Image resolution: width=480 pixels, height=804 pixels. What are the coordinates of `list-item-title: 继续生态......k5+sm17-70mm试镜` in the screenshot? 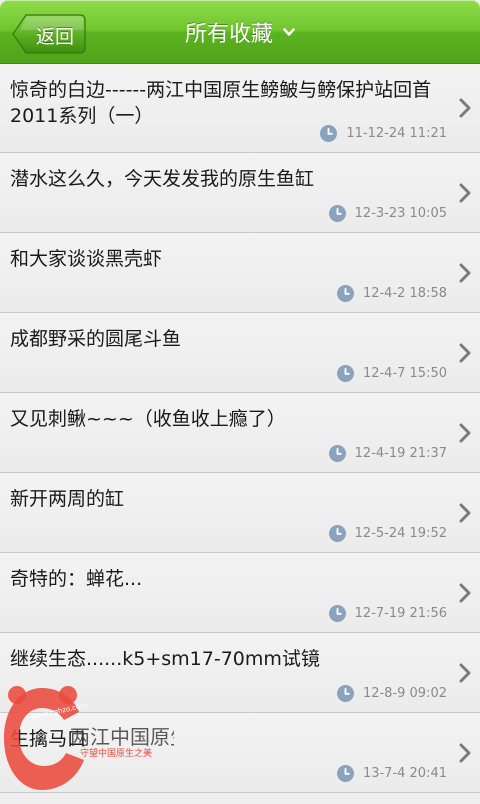 It's located at (165, 659).